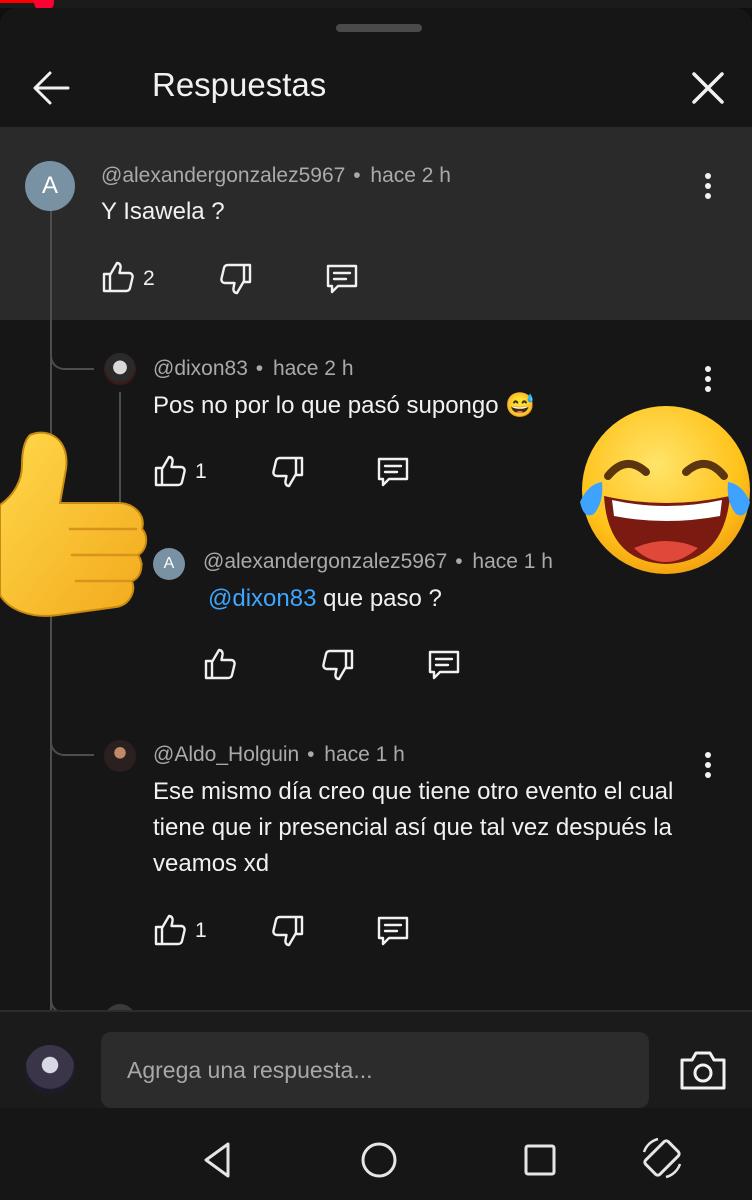 This screenshot has height=1200, width=752. I want to click on camera-icon, so click(703, 1070).